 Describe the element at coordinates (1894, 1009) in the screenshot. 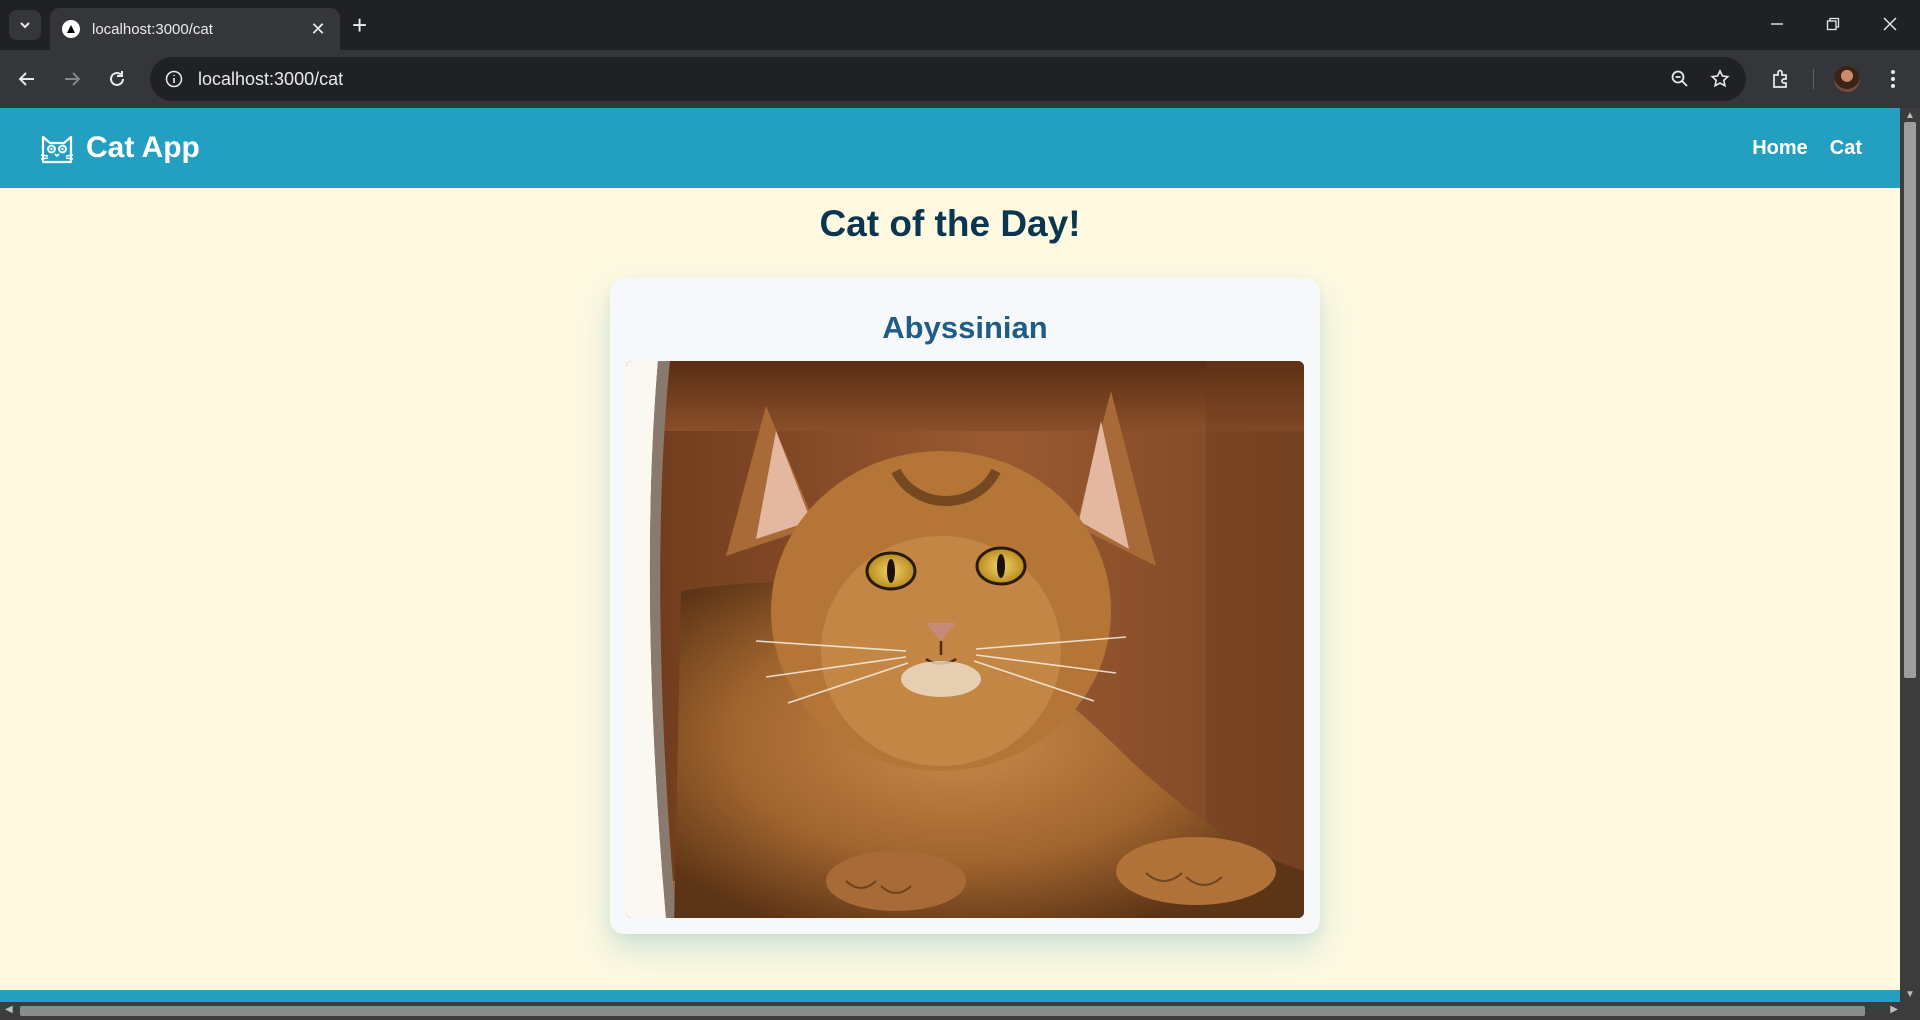

I see `scroll-right-arrow-icon: ▶` at that location.